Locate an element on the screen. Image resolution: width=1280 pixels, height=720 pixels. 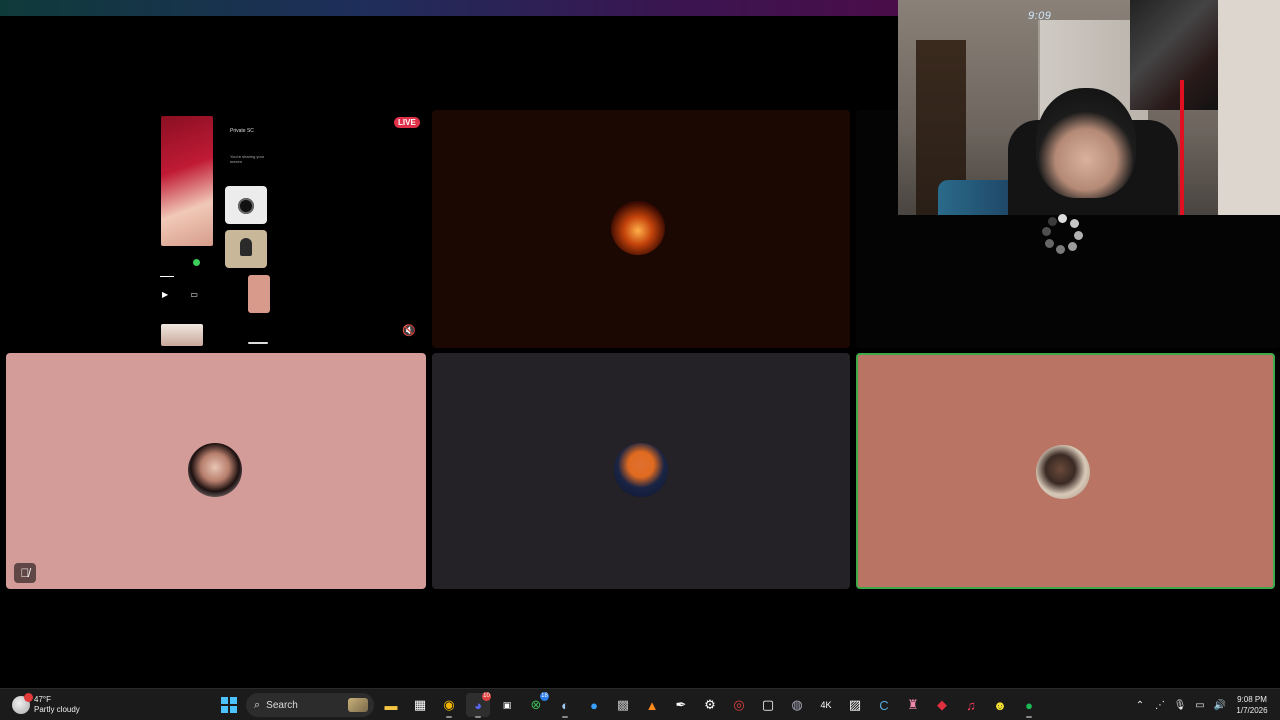
phone-photo is located at coordinates (187, 181).